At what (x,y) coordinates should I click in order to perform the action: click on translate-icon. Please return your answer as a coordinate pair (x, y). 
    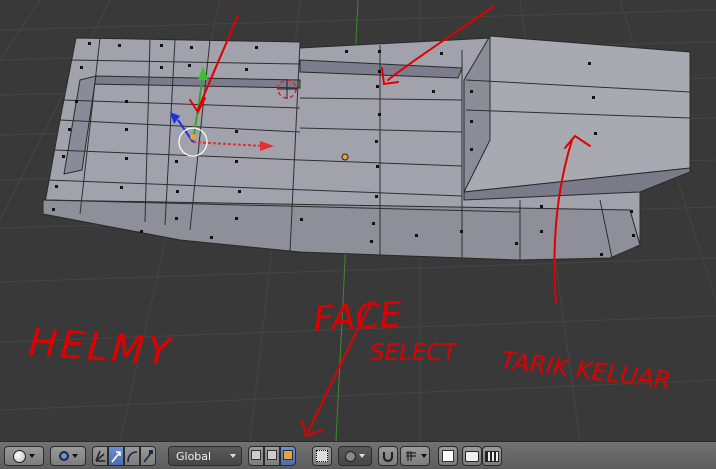
    Looking at the image, I should click on (116, 457).